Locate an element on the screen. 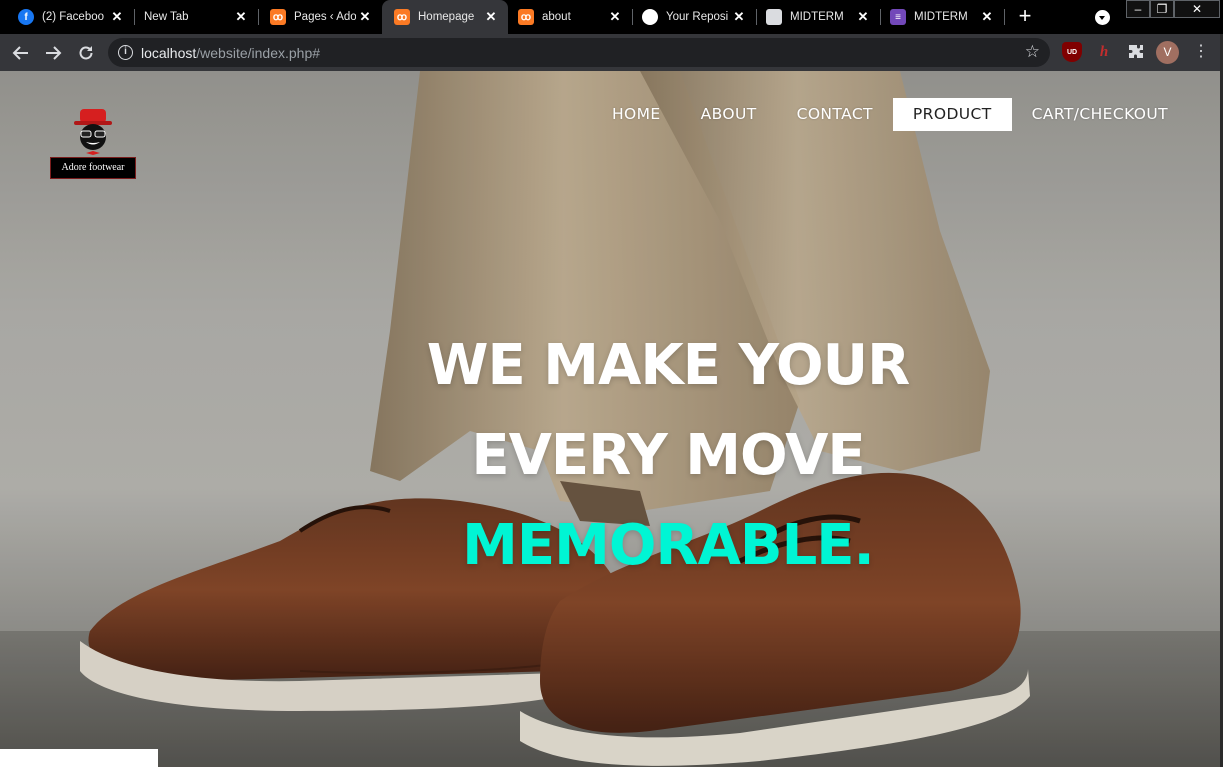 This screenshot has height=767, width=1223. reload-icon is located at coordinates (86, 53).